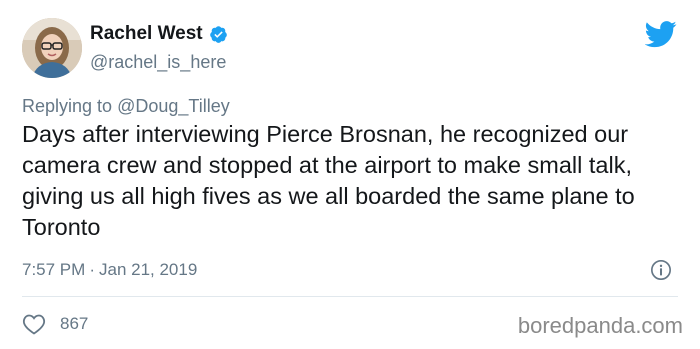 The image size is (700, 349). Describe the element at coordinates (55, 324) in the screenshot. I see `like-action: 867` at that location.